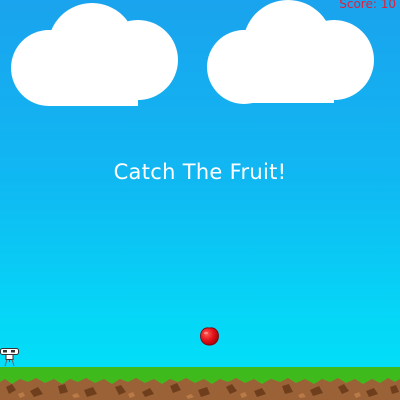 Image resolution: width=400 pixels, height=400 pixels. What do you see at coordinates (200, 383) in the screenshot?
I see `ground-terrain` at bounding box center [200, 383].